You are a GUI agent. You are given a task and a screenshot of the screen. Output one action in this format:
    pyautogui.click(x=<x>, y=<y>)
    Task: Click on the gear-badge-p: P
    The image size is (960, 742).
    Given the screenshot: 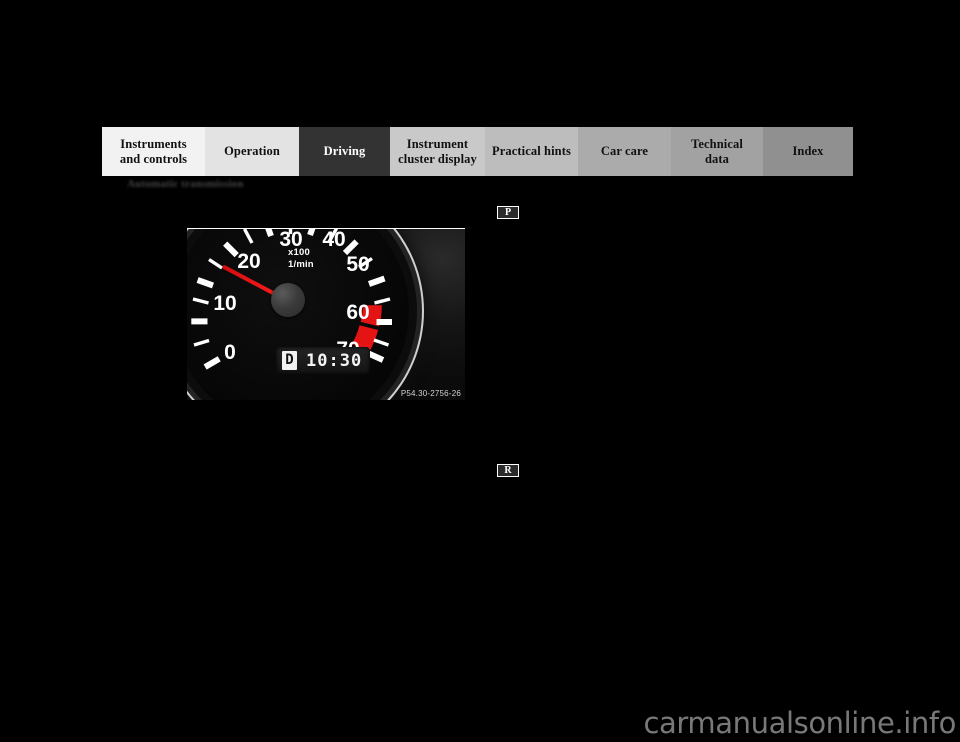 What is the action you would take?
    pyautogui.click(x=508, y=212)
    